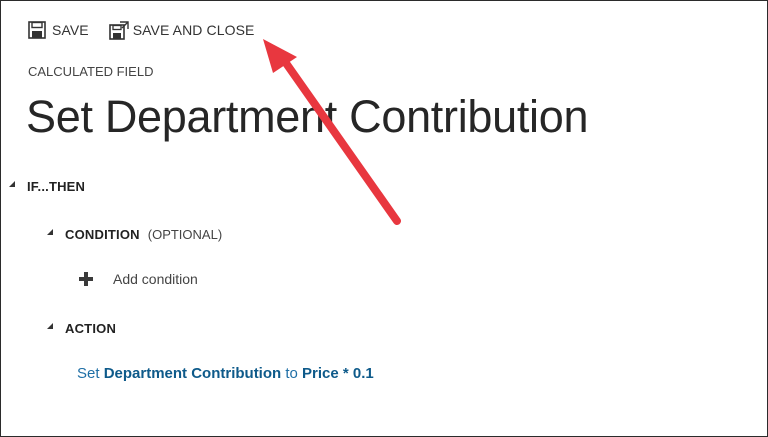 The image size is (768, 437). What do you see at coordinates (155, 279) in the screenshot?
I see `add-condition-label: Add condition` at bounding box center [155, 279].